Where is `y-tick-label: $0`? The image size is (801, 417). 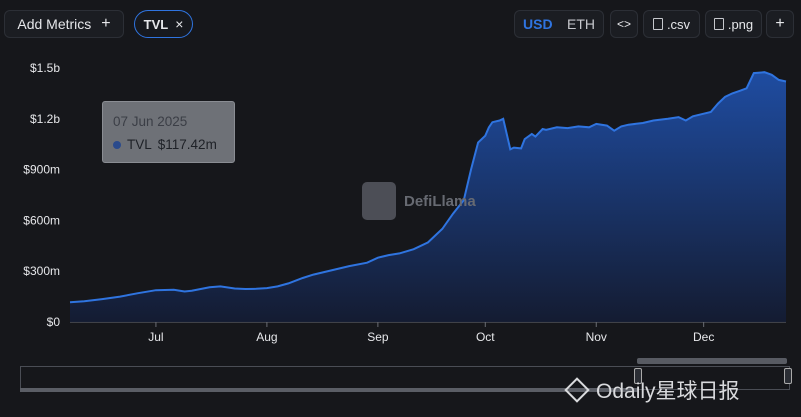
y-tick-label: $0 is located at coordinates (54, 322).